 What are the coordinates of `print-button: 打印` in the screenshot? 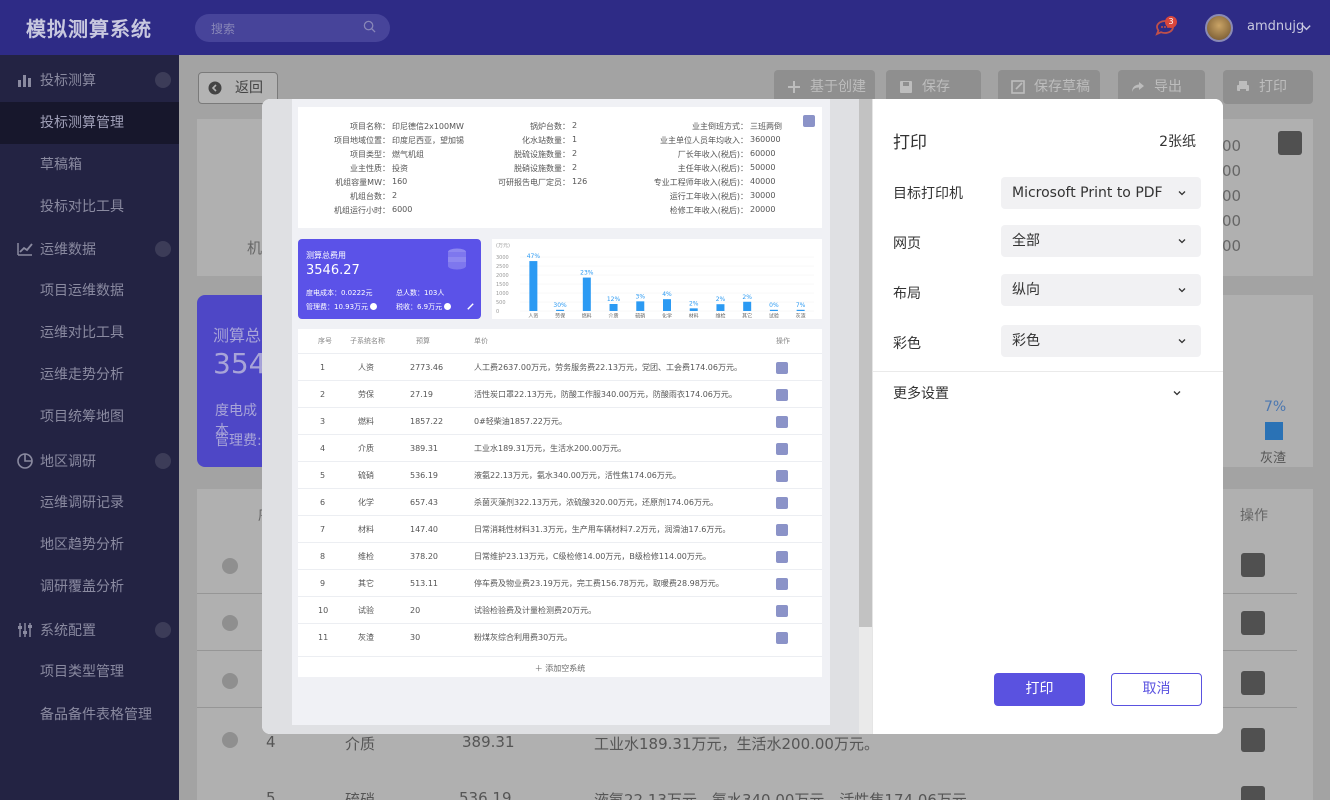 It's located at (1268, 87).